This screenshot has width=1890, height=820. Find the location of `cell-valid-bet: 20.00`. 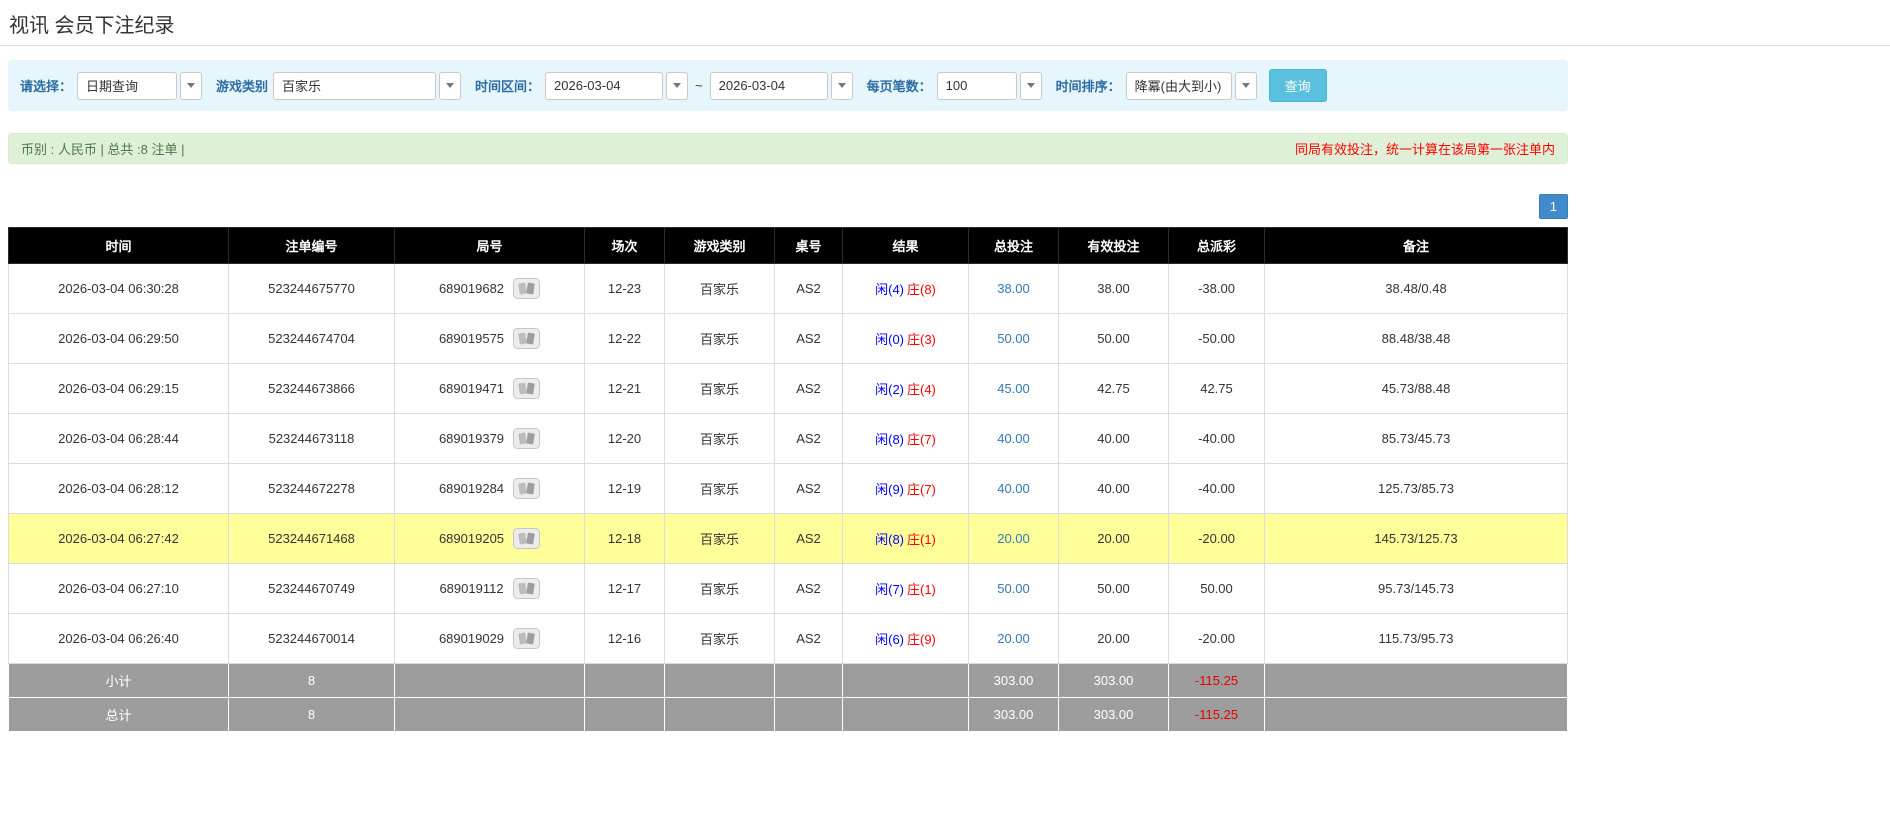

cell-valid-bet: 20.00 is located at coordinates (1113, 538).